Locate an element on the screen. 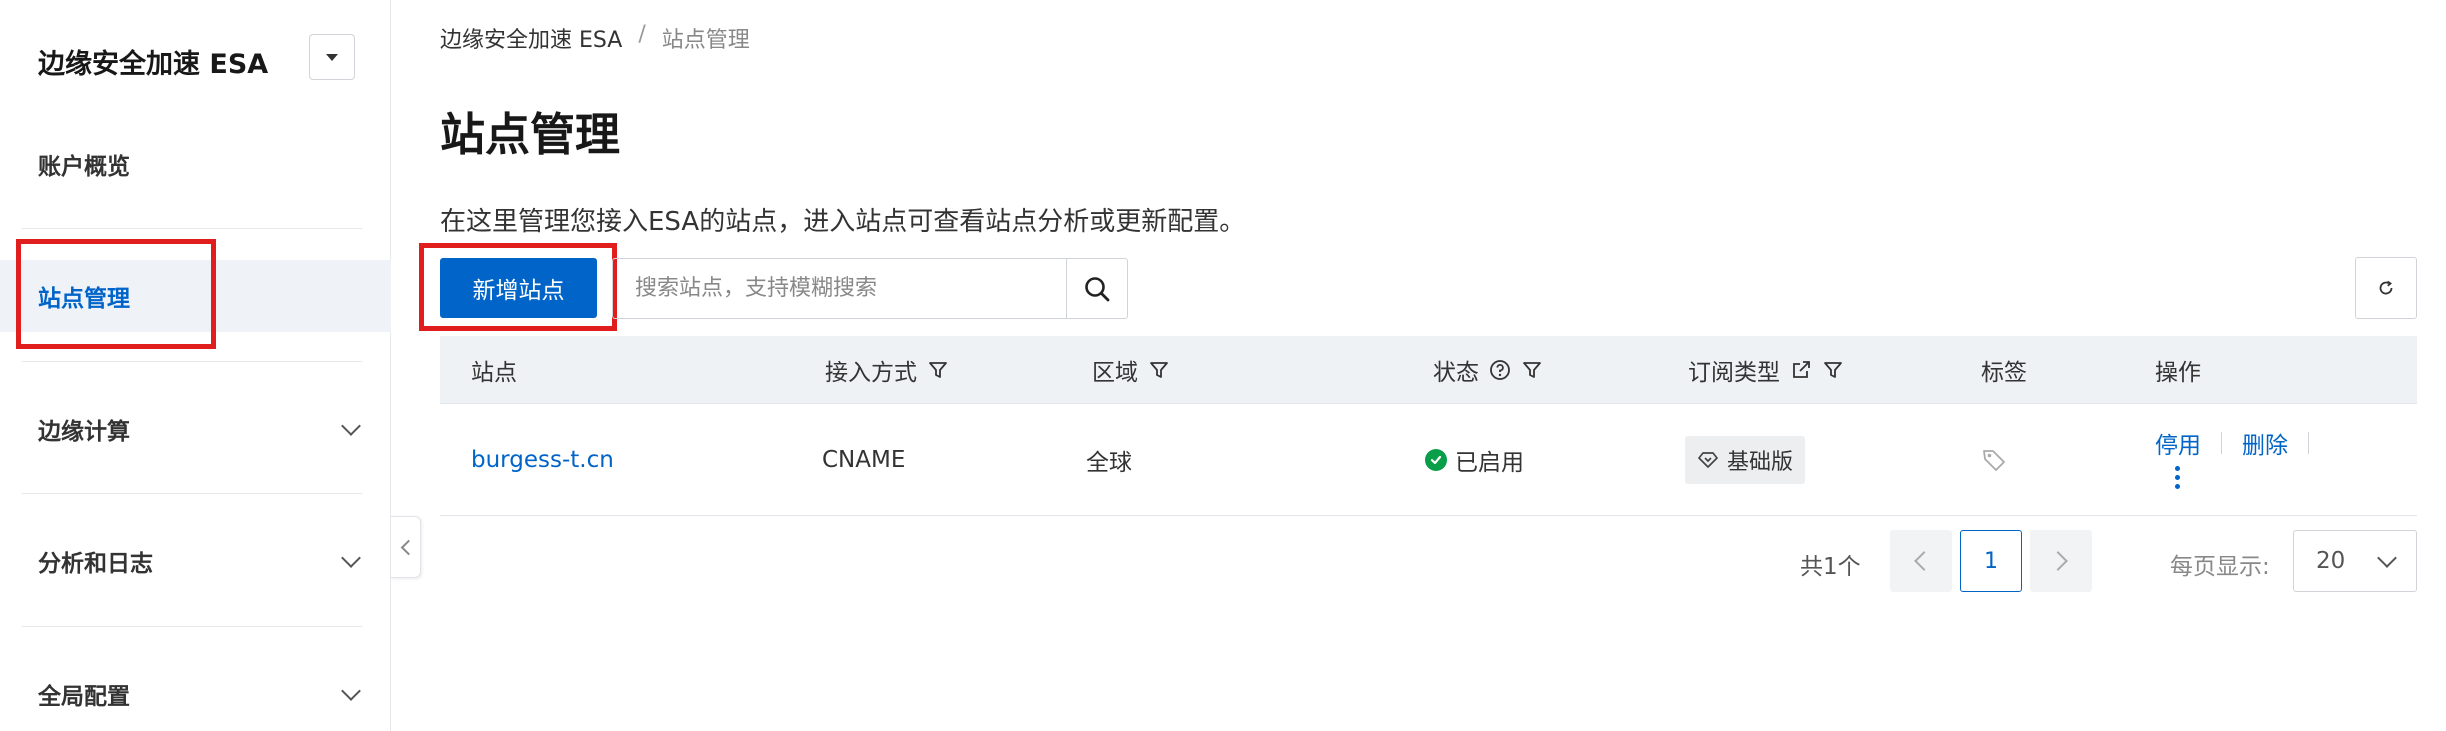 The width and height of the screenshot is (2446, 731). search-button is located at coordinates (1096, 288).